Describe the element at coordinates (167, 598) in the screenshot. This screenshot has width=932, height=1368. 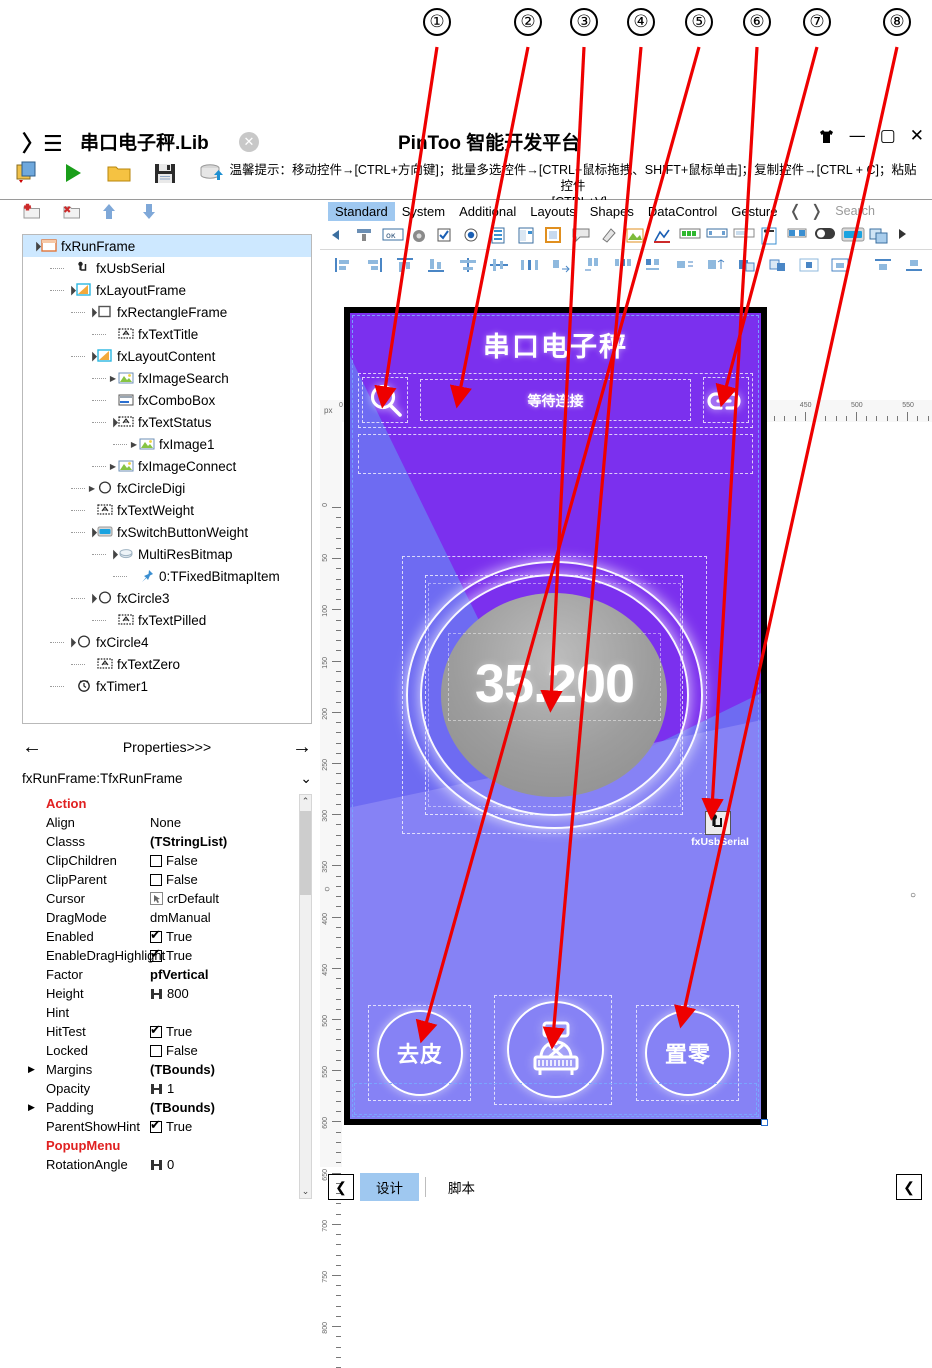
I see `tree-node-fxcircle3: ◢ fxCircle3` at that location.